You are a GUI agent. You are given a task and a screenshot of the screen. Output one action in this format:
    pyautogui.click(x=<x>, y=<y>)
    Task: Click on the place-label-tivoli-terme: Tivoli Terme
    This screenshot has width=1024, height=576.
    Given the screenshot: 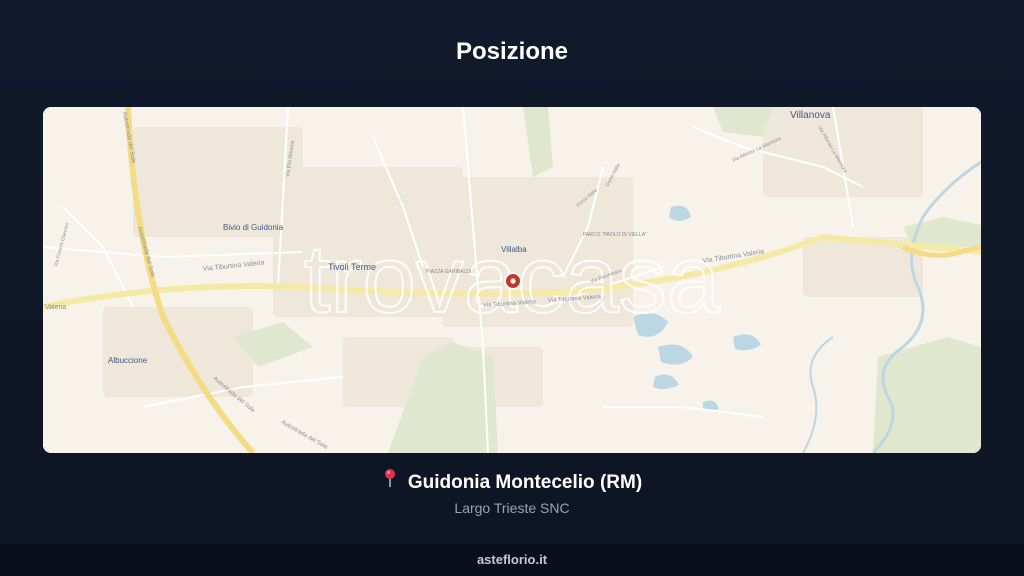 What is the action you would take?
    pyautogui.click(x=352, y=267)
    